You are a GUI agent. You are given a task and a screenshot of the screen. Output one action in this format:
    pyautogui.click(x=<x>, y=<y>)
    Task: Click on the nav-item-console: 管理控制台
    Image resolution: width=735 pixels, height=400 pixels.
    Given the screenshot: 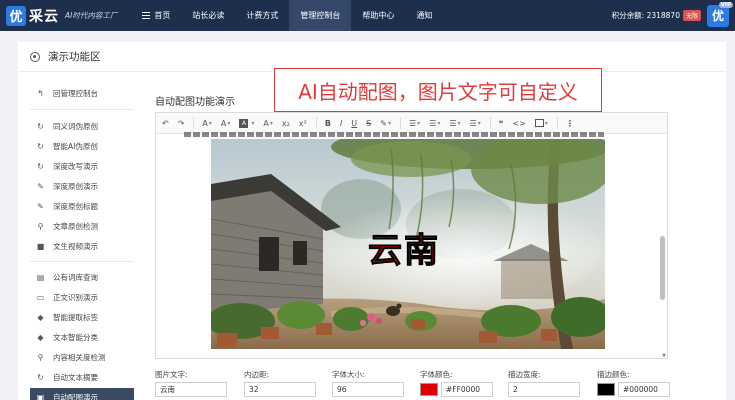 What is the action you would take?
    pyautogui.click(x=320, y=15)
    